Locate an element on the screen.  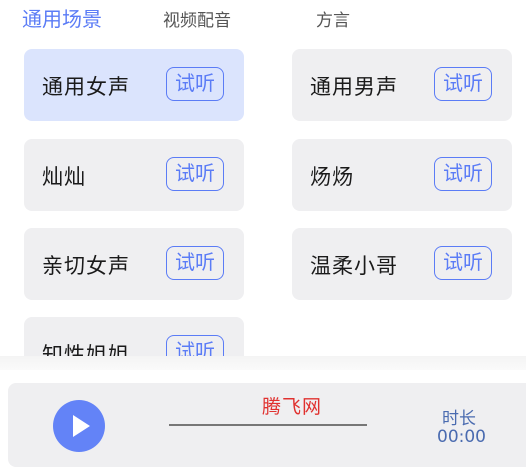
voice-card: 亲切女声 试听 is located at coordinates (134, 264).